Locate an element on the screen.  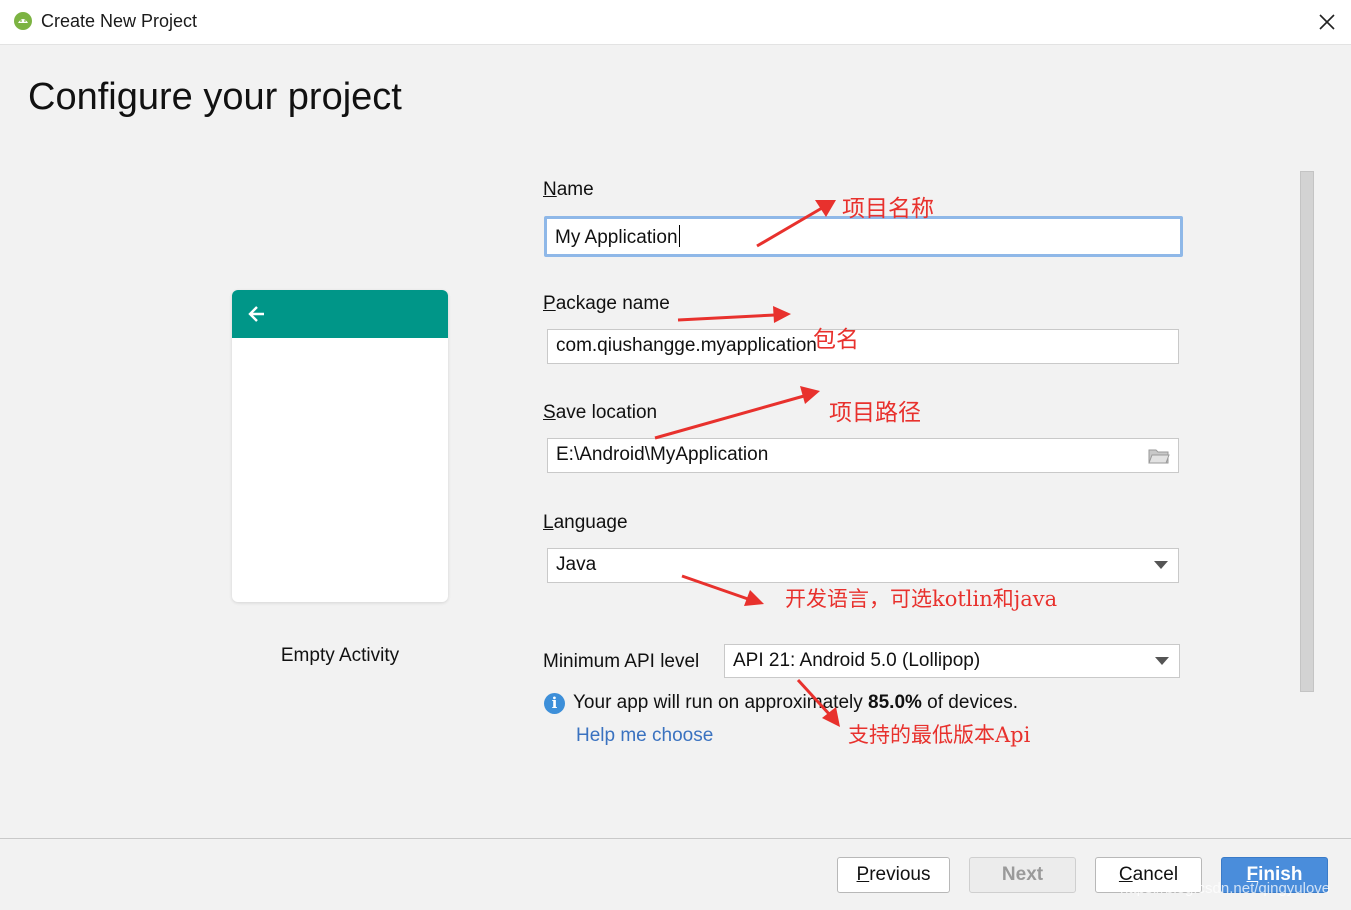
folder-icon is located at coordinates (1159, 456).